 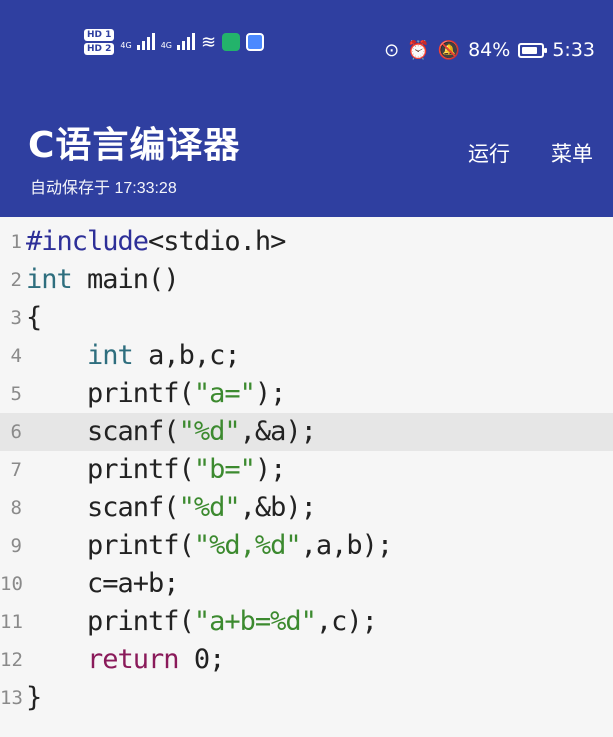 I want to click on line-number: 7, so click(x=16, y=470).